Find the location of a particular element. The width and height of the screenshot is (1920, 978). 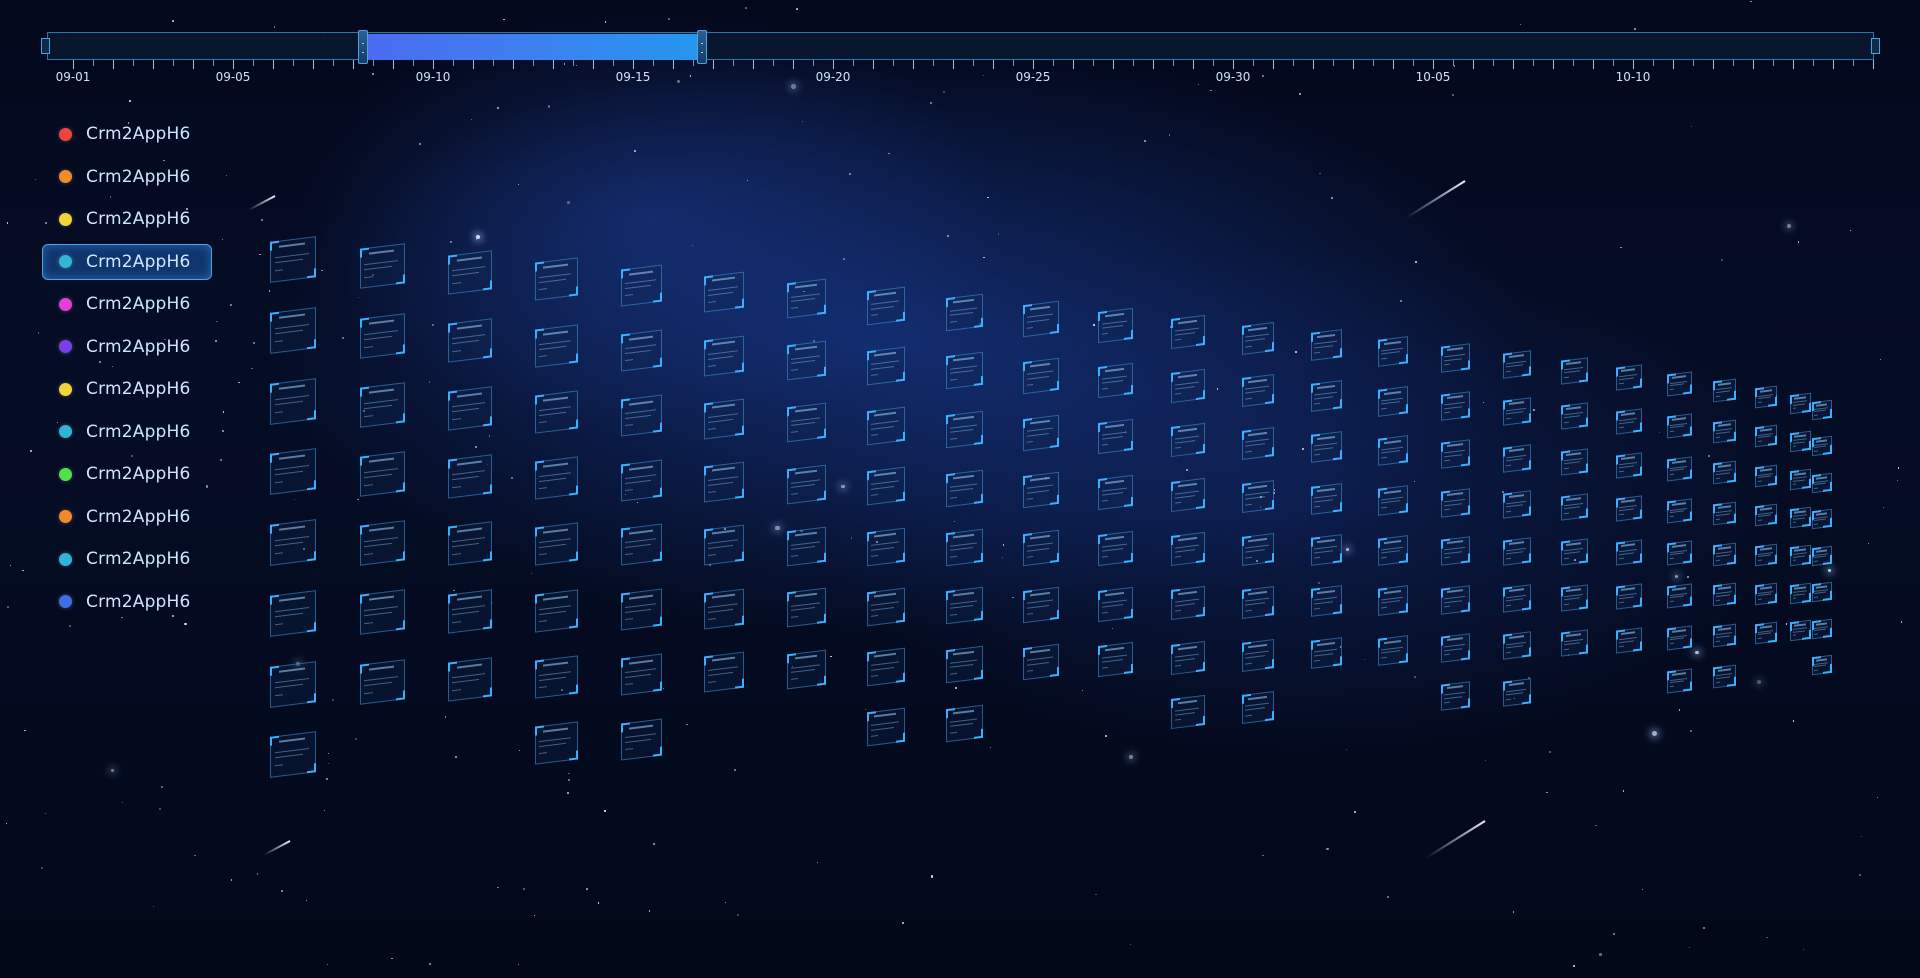

timeline-right-cap-icon is located at coordinates (1875, 46).